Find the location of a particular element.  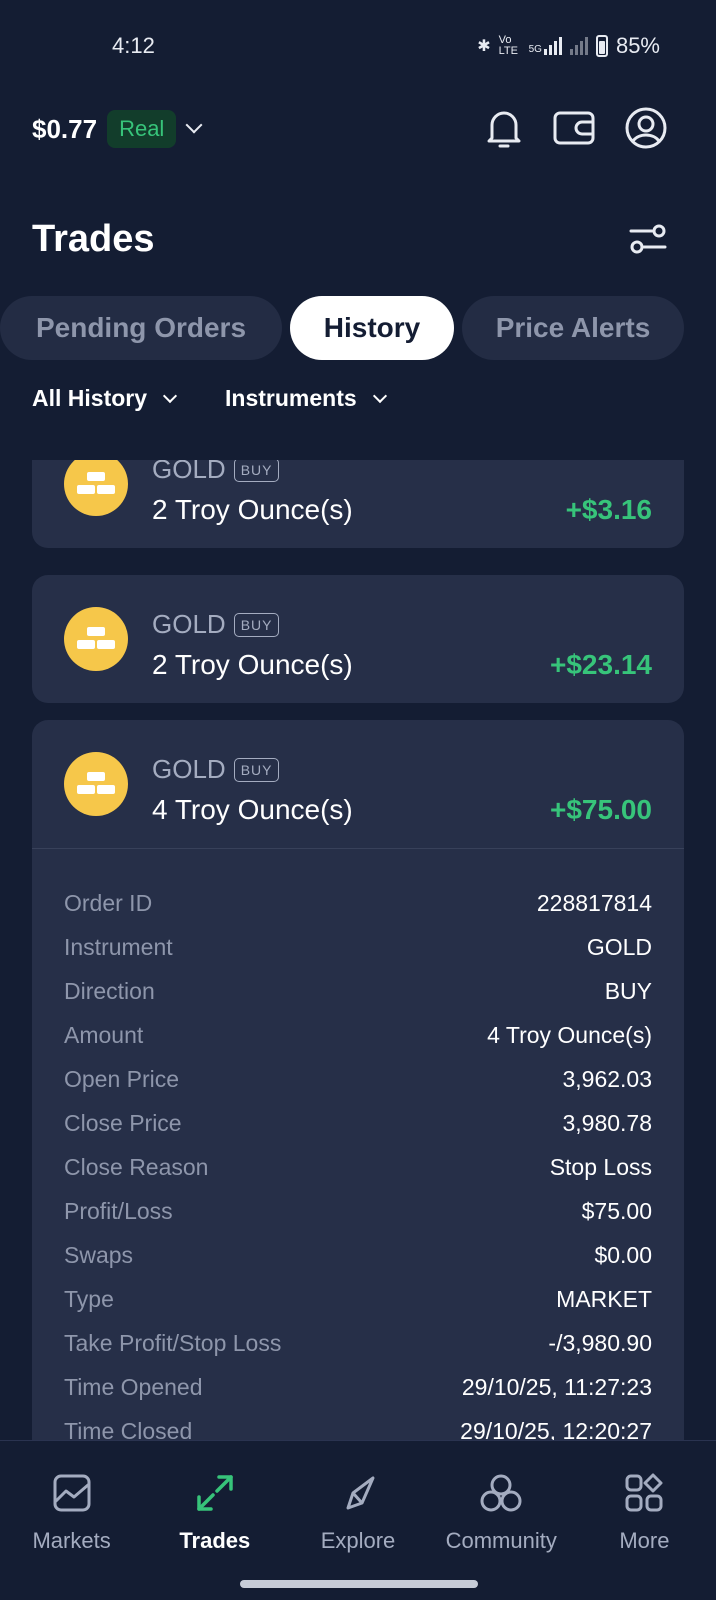

chart-icon is located at coordinates (72, 1495).